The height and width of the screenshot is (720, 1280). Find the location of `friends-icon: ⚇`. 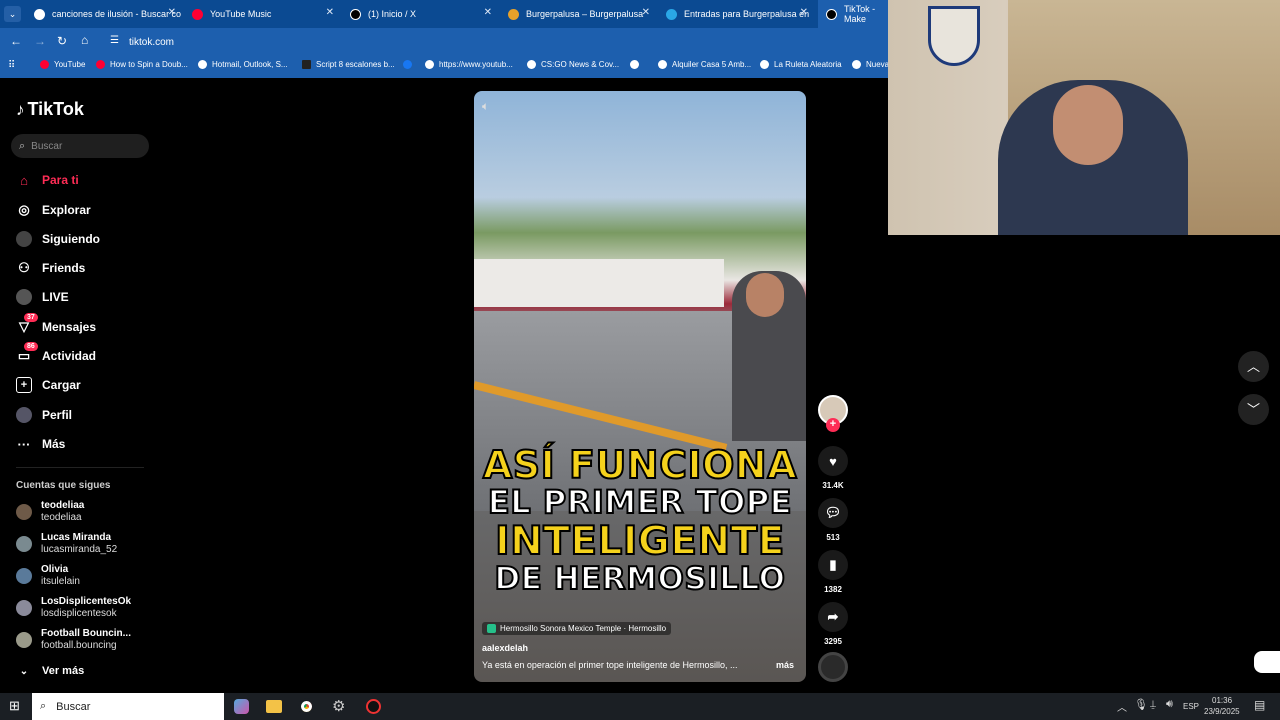

friends-icon: ⚇ is located at coordinates (24, 267).